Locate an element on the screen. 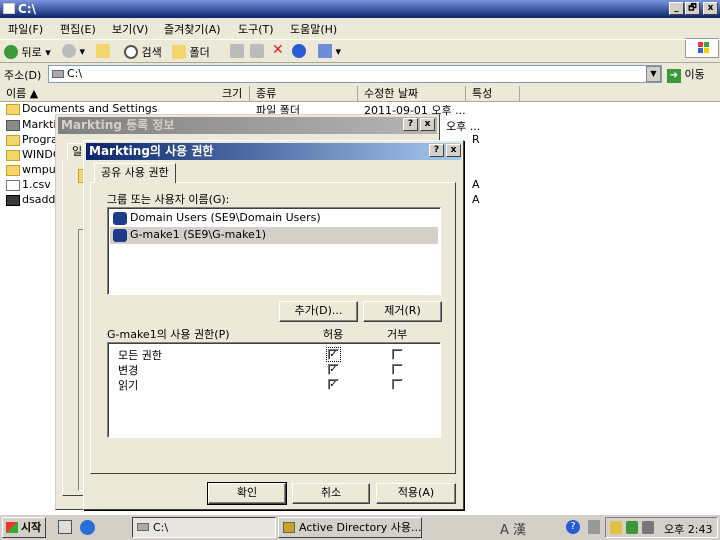 The image size is (720, 540). permissions-list: 모든 권한 ✓ 변경 ✓ 읽기 ✓ is located at coordinates (274, 390).